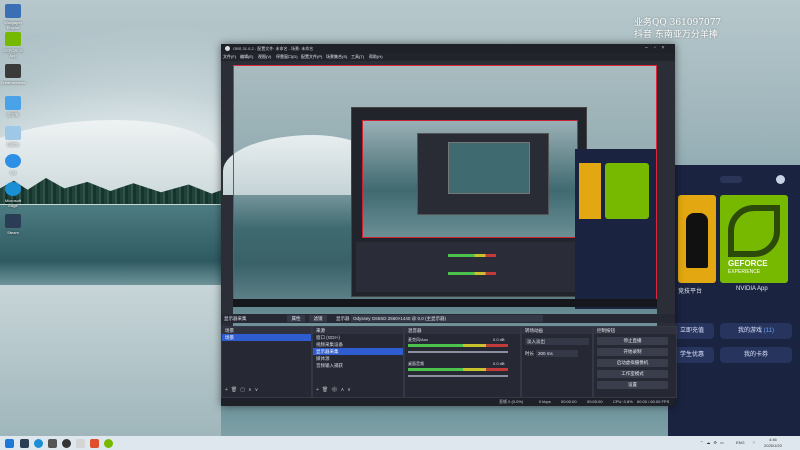  Describe the element at coordinates (358, 337) in the screenshot. I see `source-item: 窗口 (GDI+)` at that location.